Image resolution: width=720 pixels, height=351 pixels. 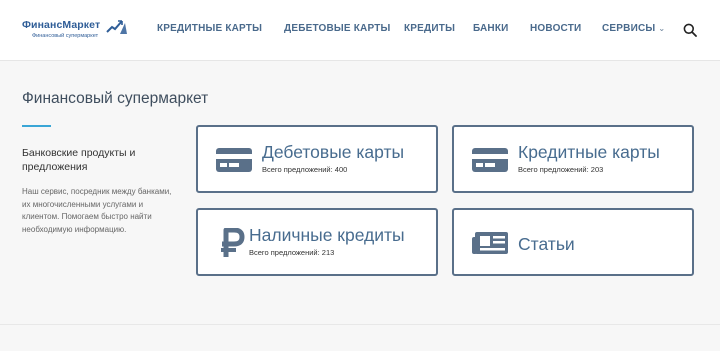 What do you see at coordinates (333, 152) in the screenshot?
I see `card-title: Дебетовые карты` at bounding box center [333, 152].